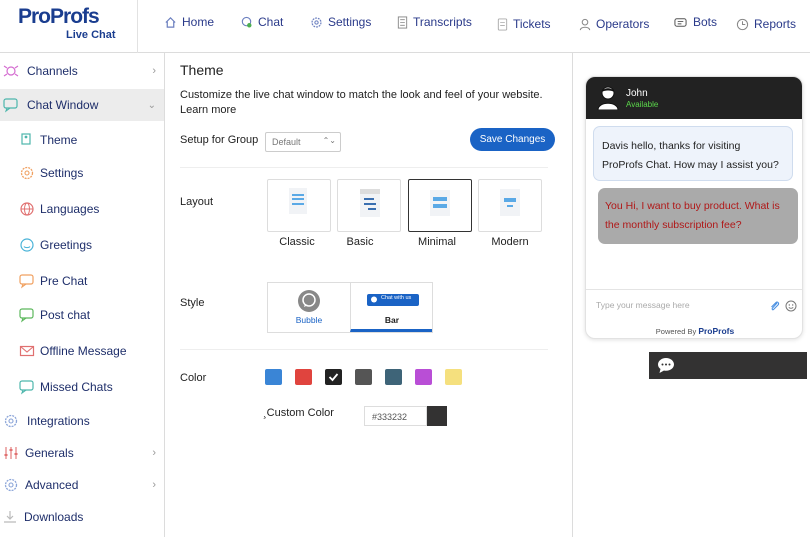  Describe the element at coordinates (442, 22) in the screenshot. I see `nav-transcripts-label: Transcripts` at that location.